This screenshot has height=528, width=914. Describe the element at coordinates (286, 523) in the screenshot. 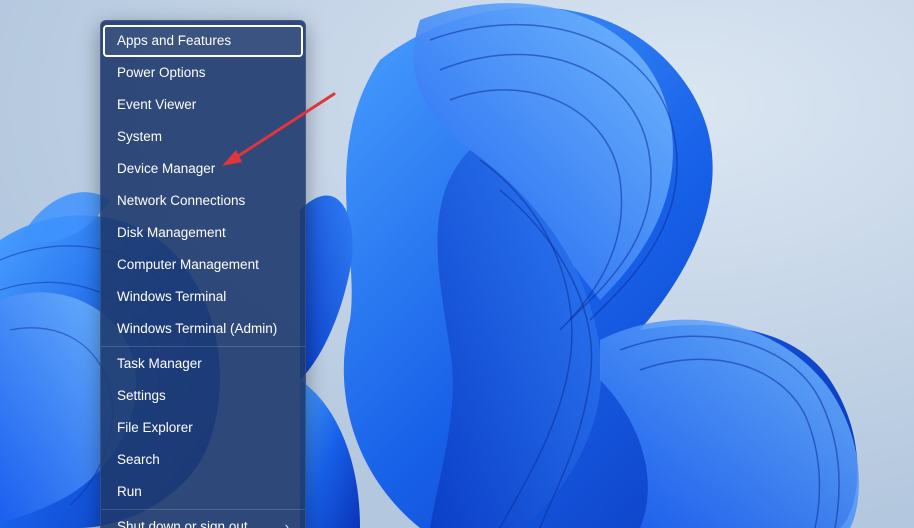

I see `chevron-right-icon: ›` at that location.